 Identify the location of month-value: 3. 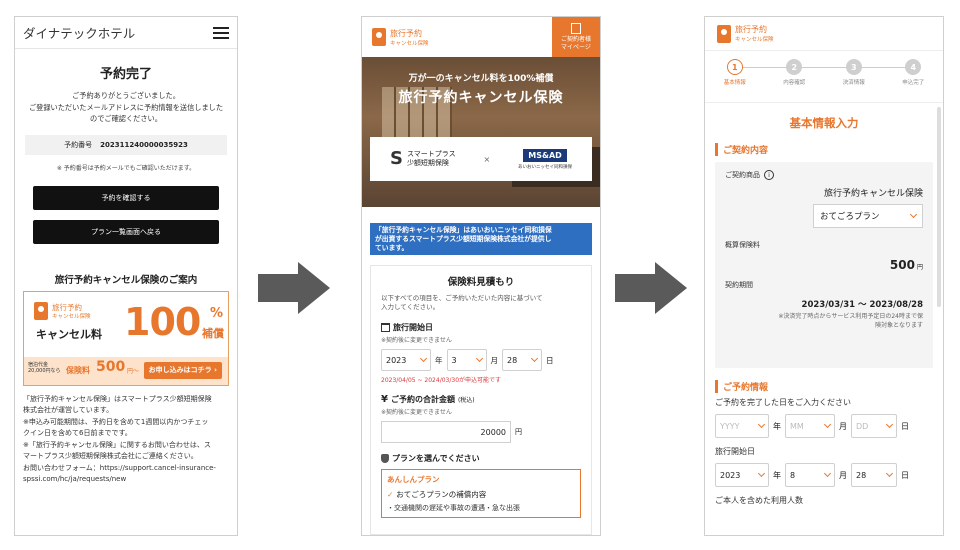
(454, 360).